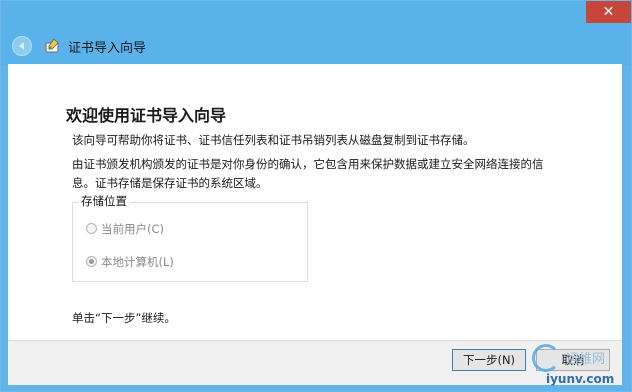  Describe the element at coordinates (52, 45) in the screenshot. I see `certificate-wizard-icon` at that location.